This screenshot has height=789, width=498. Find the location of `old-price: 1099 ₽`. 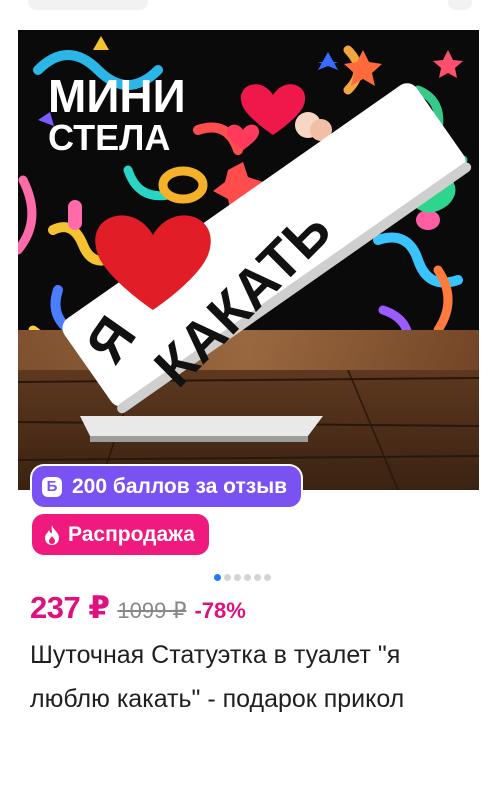

old-price: 1099 ₽ is located at coordinates (152, 610).